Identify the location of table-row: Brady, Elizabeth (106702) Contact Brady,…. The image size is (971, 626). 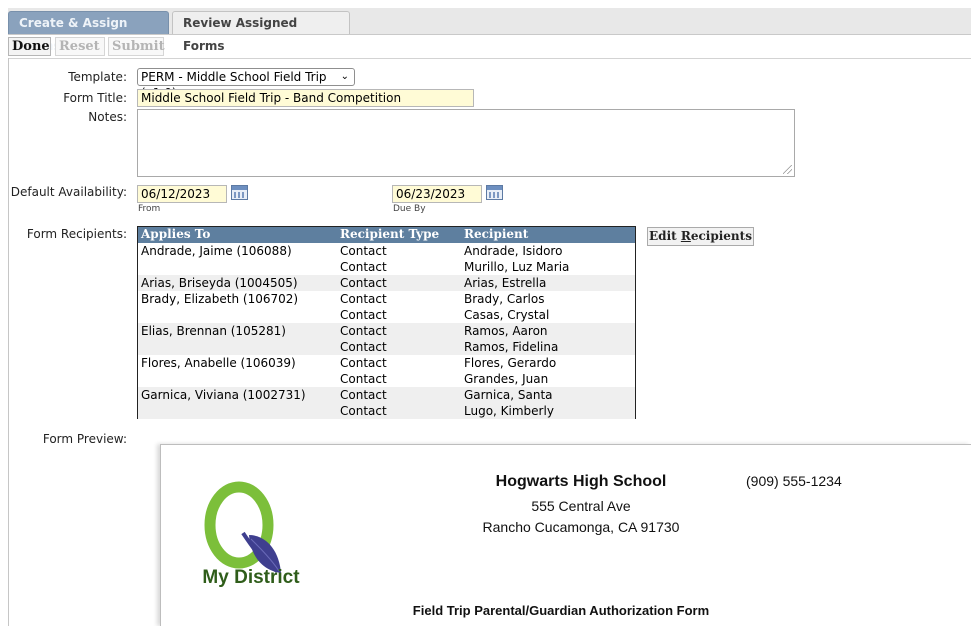
(386, 299).